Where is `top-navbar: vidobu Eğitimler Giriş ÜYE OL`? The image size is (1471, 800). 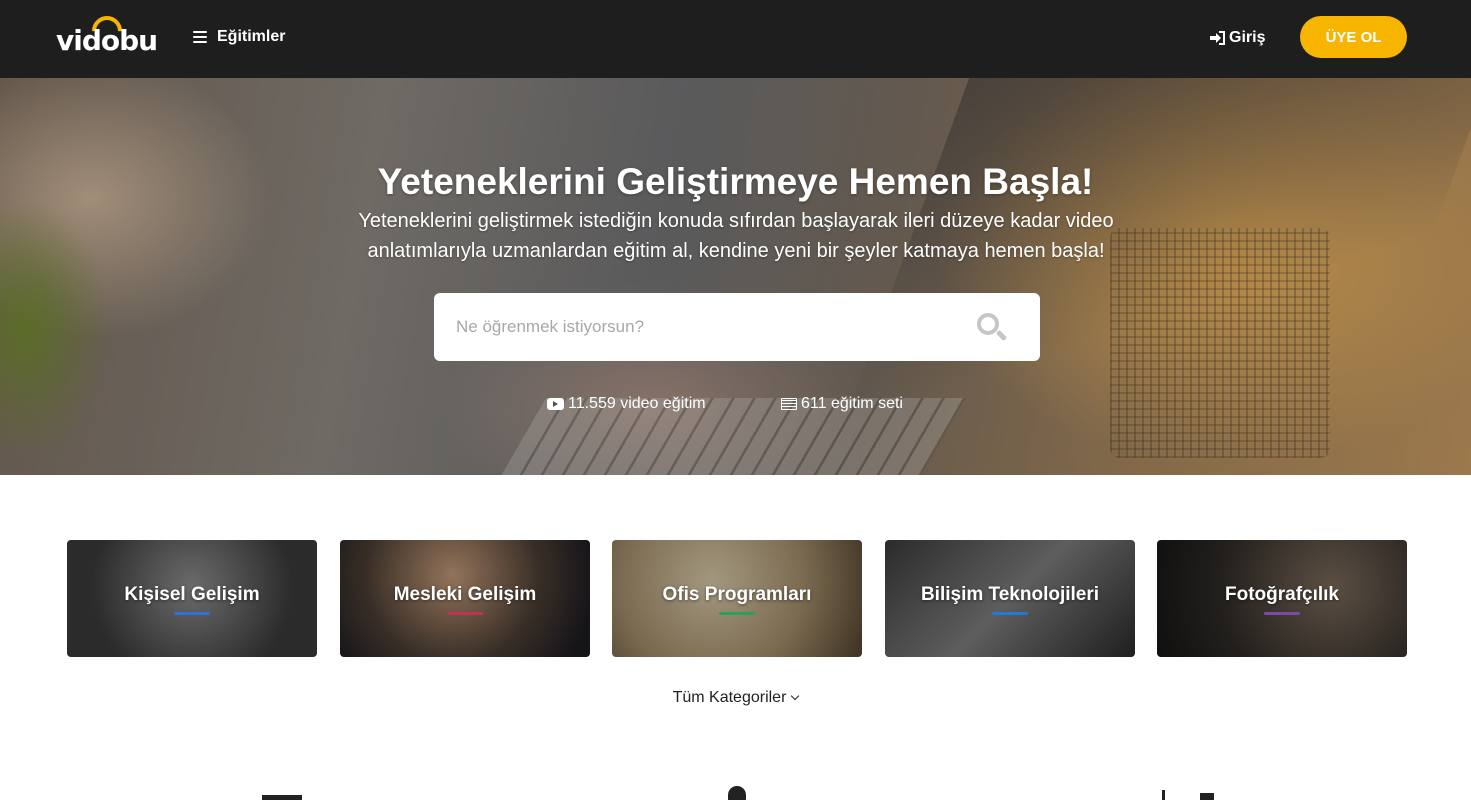
top-navbar: vidobu Eğitimler Giriş ÜYE OL is located at coordinates (735, 39).